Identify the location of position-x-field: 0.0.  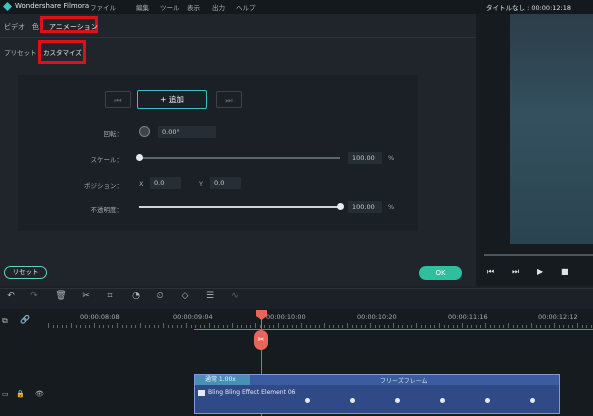
(165, 183).